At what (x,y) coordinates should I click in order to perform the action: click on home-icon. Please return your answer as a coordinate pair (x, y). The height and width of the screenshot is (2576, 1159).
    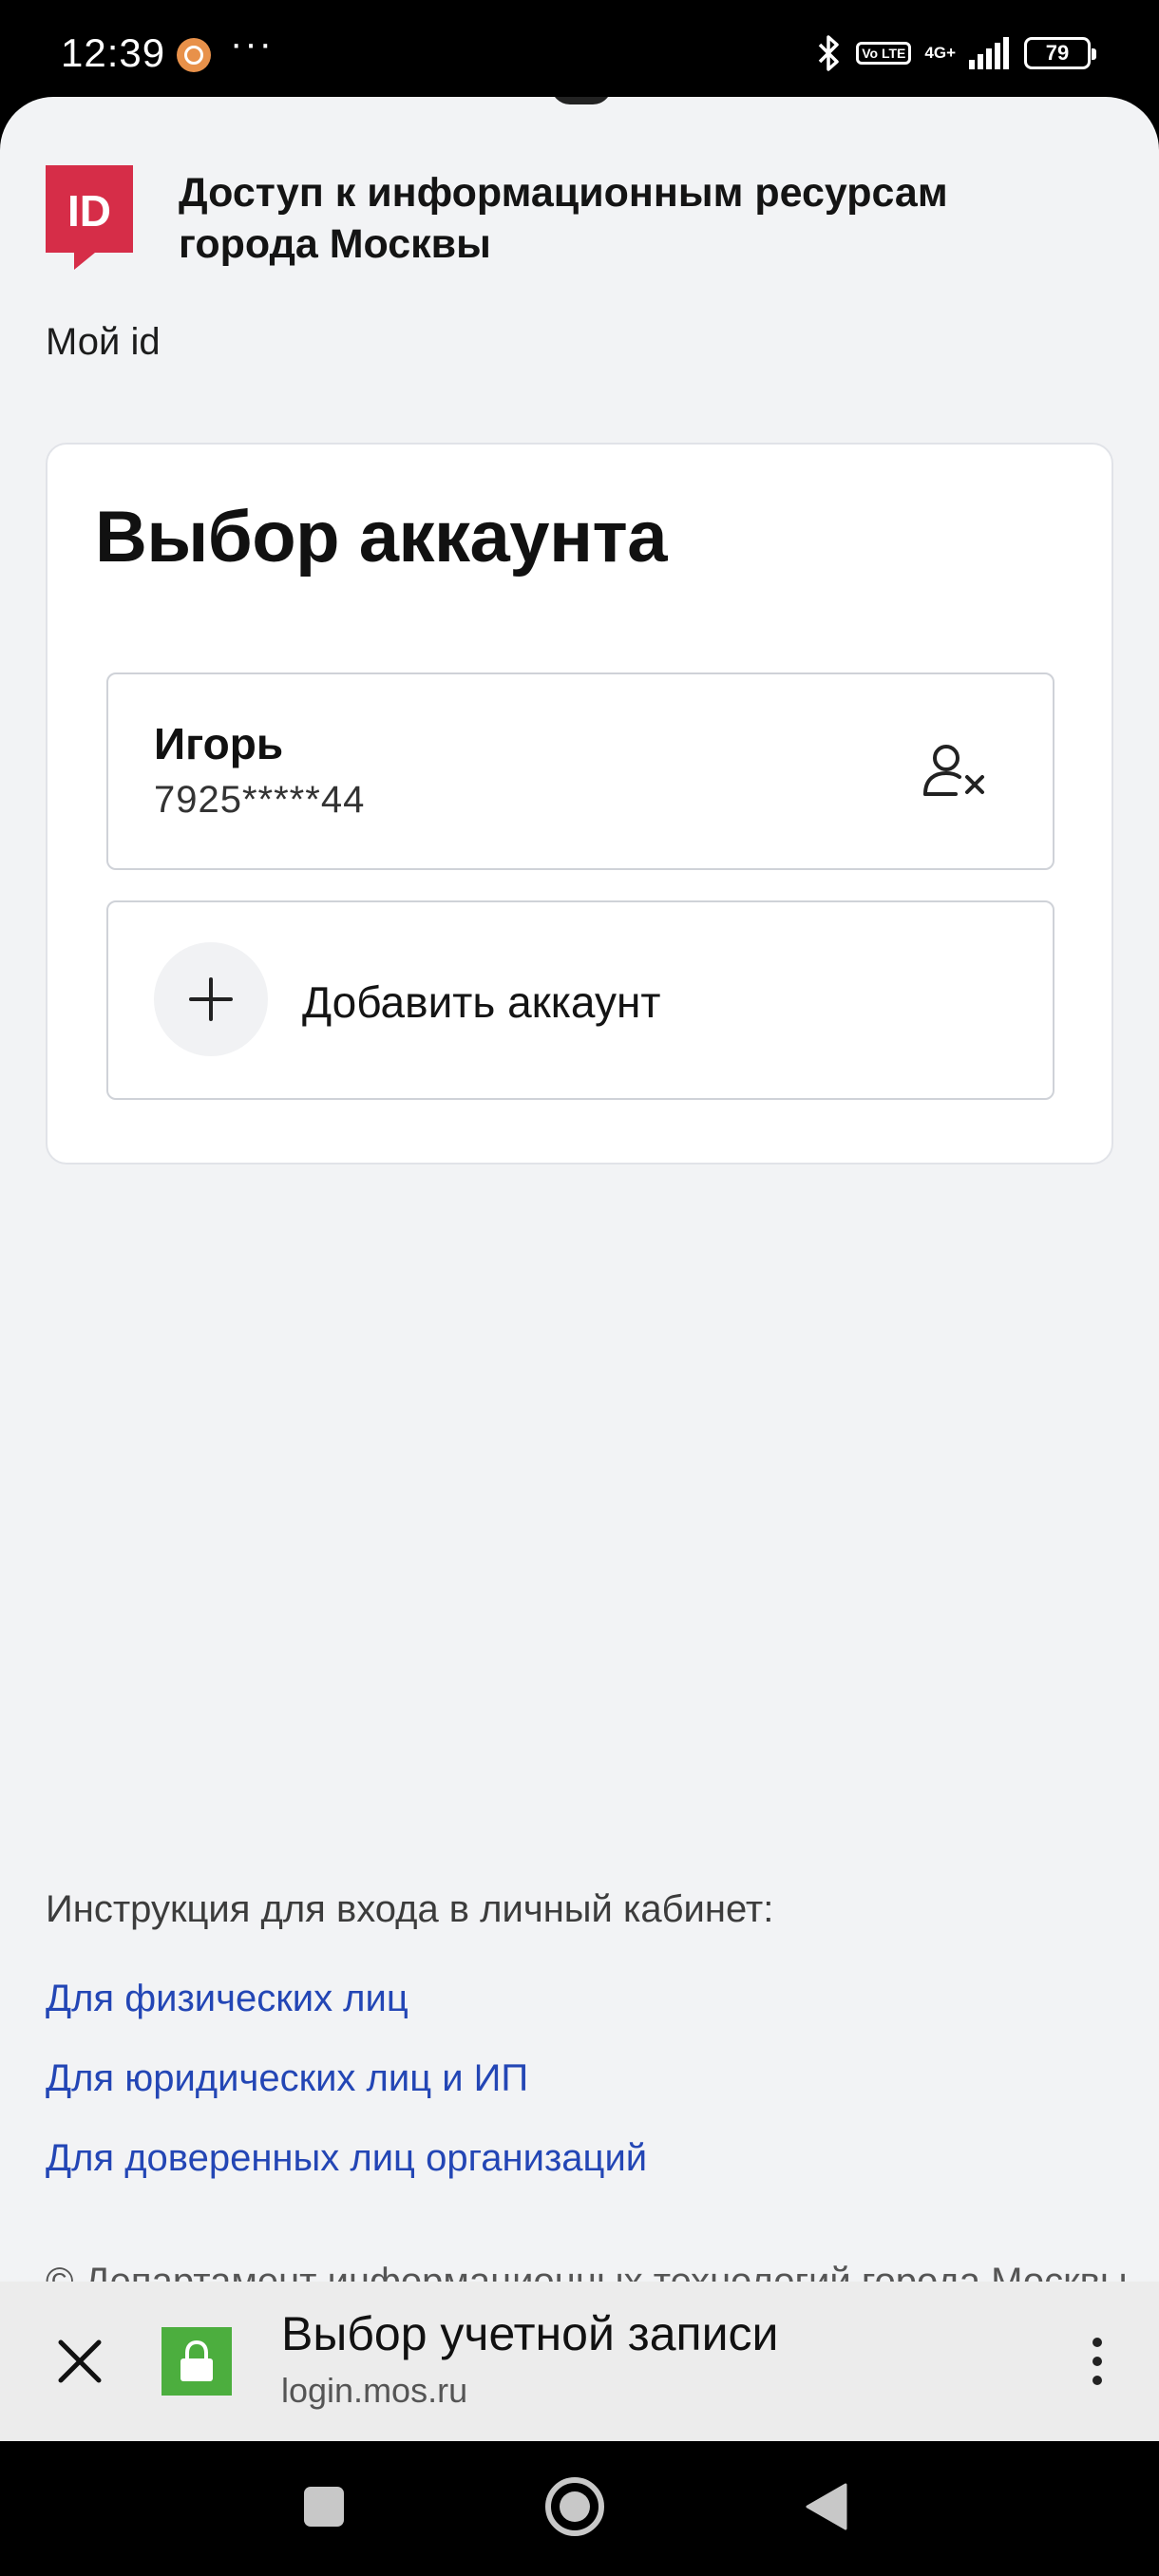
    Looking at the image, I should click on (574, 2506).